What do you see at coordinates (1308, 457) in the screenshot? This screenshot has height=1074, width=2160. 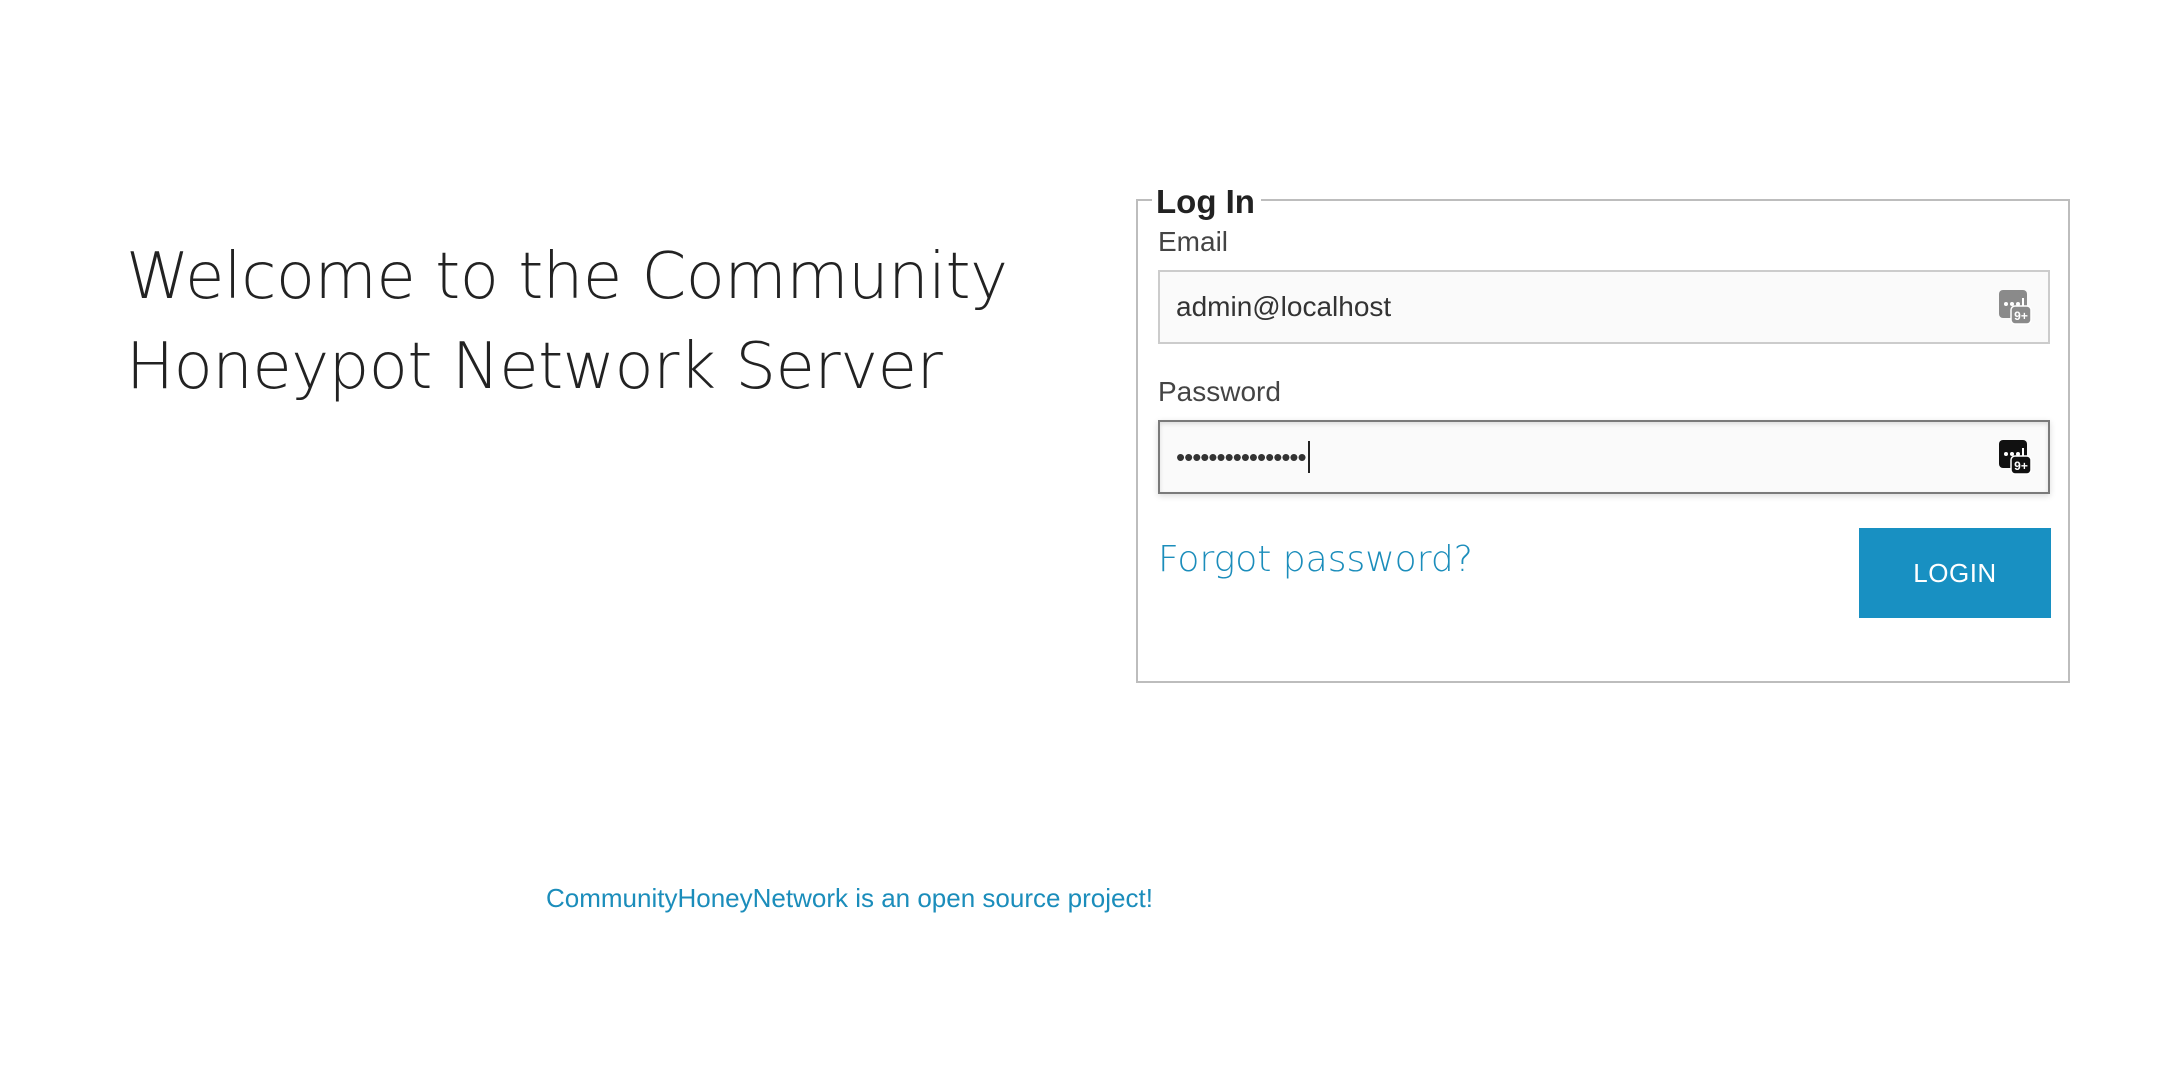 I see `text-caret` at bounding box center [1308, 457].